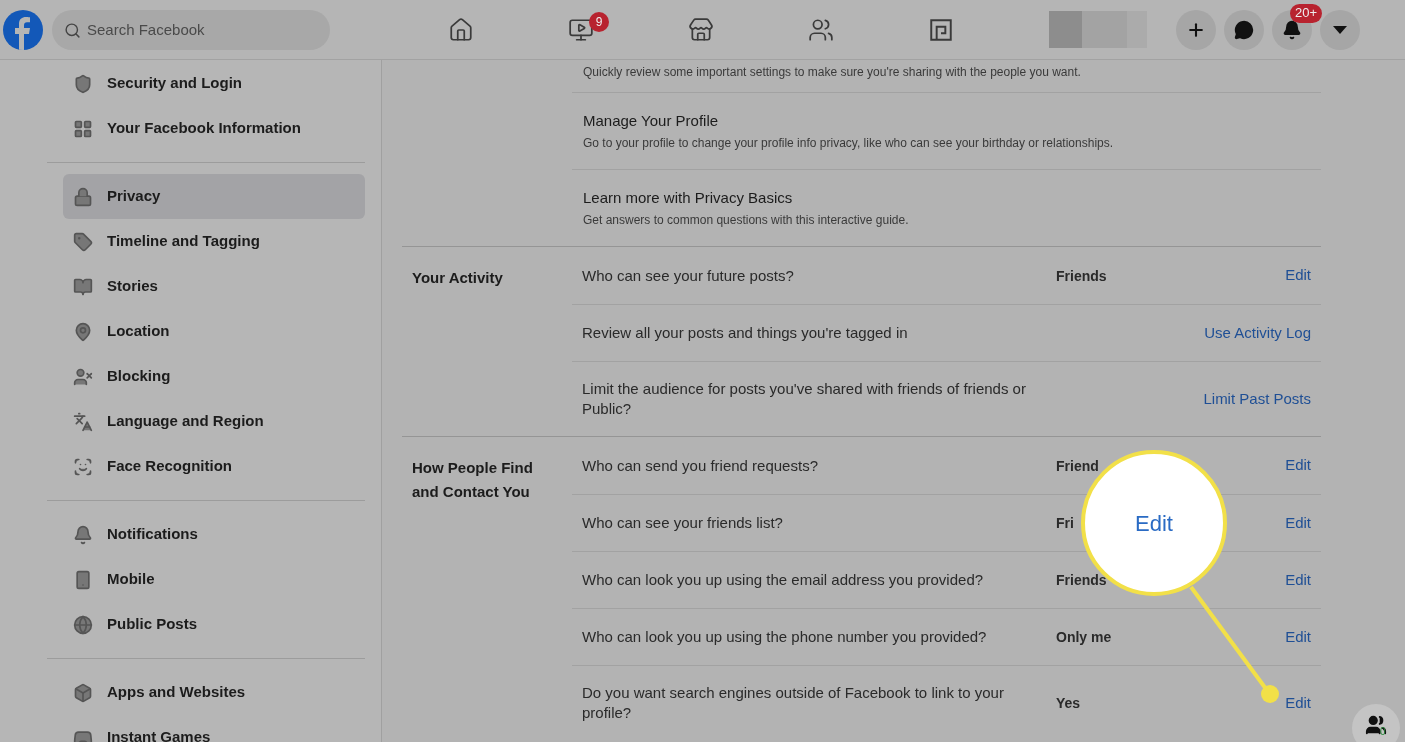 The image size is (1405, 742). I want to click on f-logo-icon, so click(23, 32).